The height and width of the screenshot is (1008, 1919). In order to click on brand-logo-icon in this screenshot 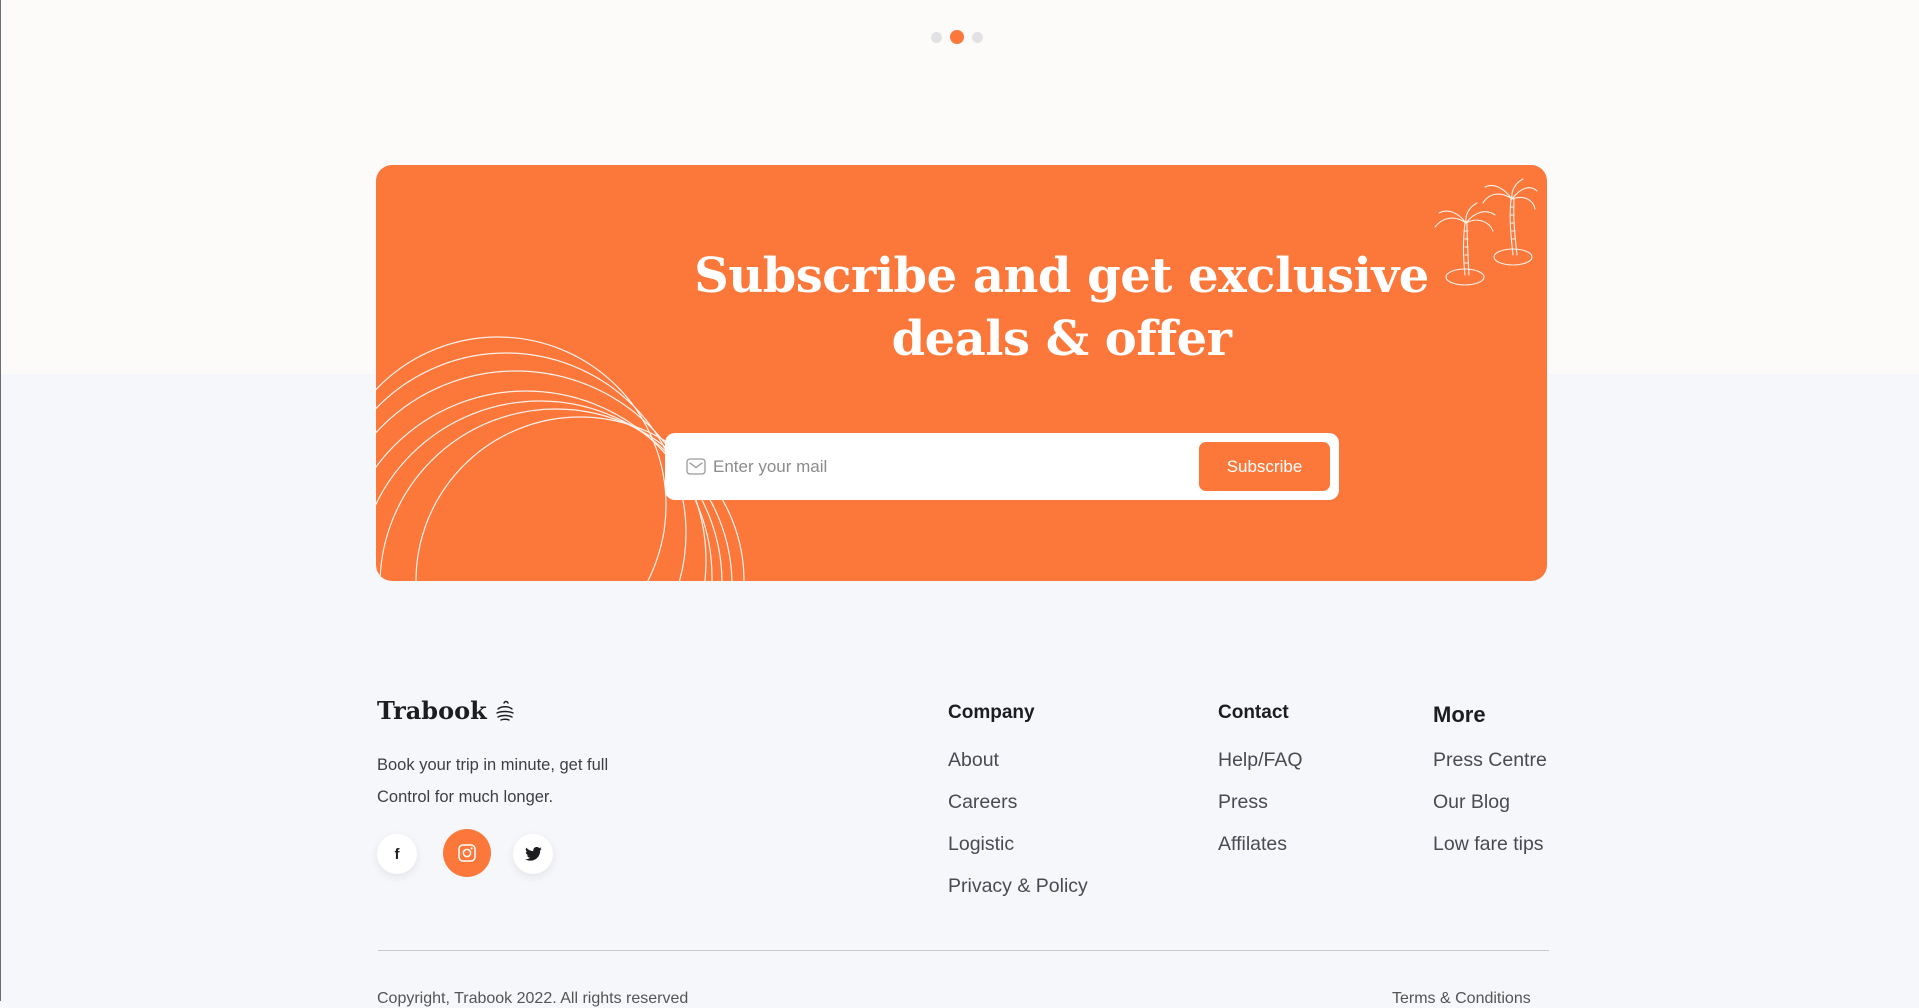, I will do `click(505, 710)`.